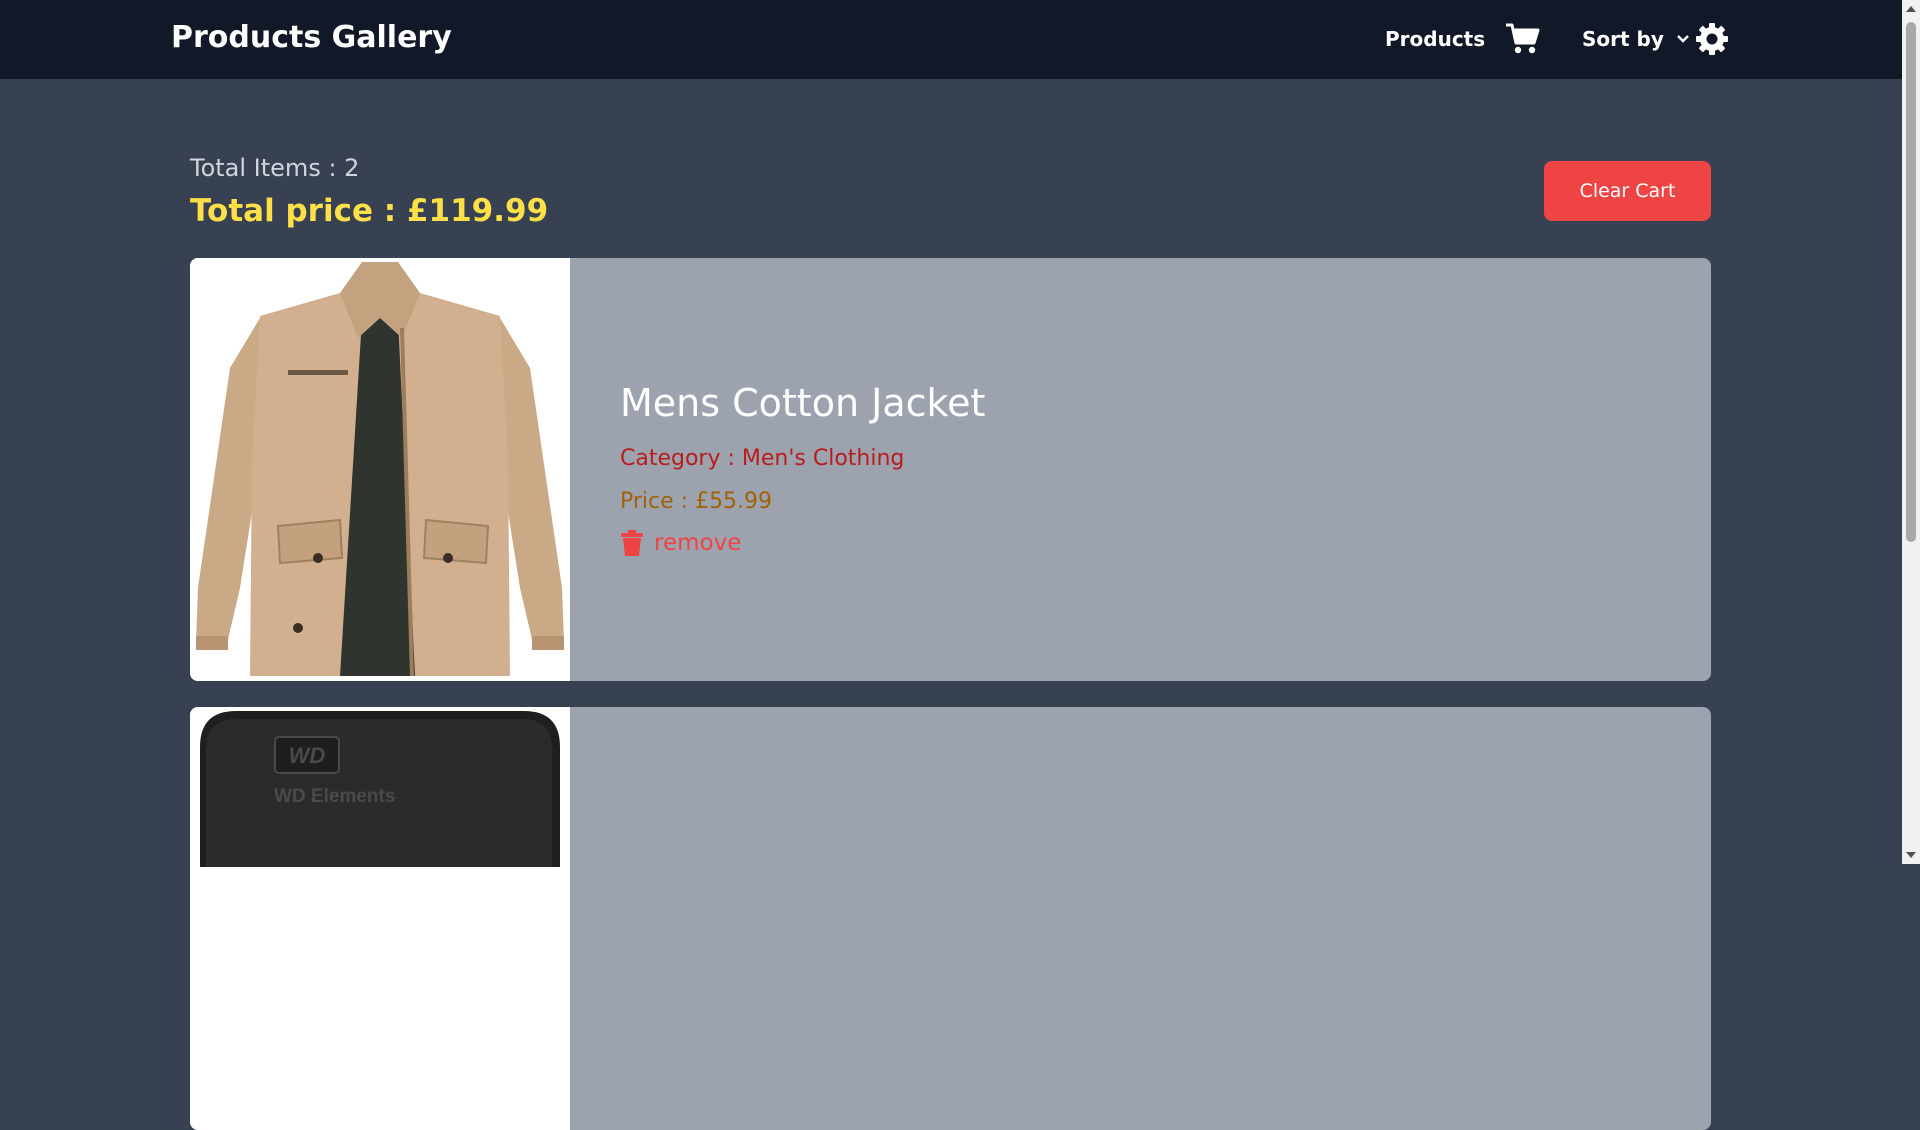 The width and height of the screenshot is (1920, 1130). Describe the element at coordinates (311, 37) in the screenshot. I see `brand-title: Products Gallery` at that location.